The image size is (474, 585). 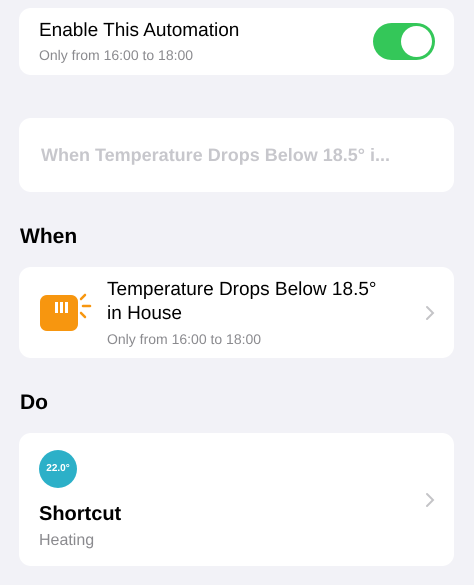 I want to click on action-title: Shortcut, so click(x=80, y=514).